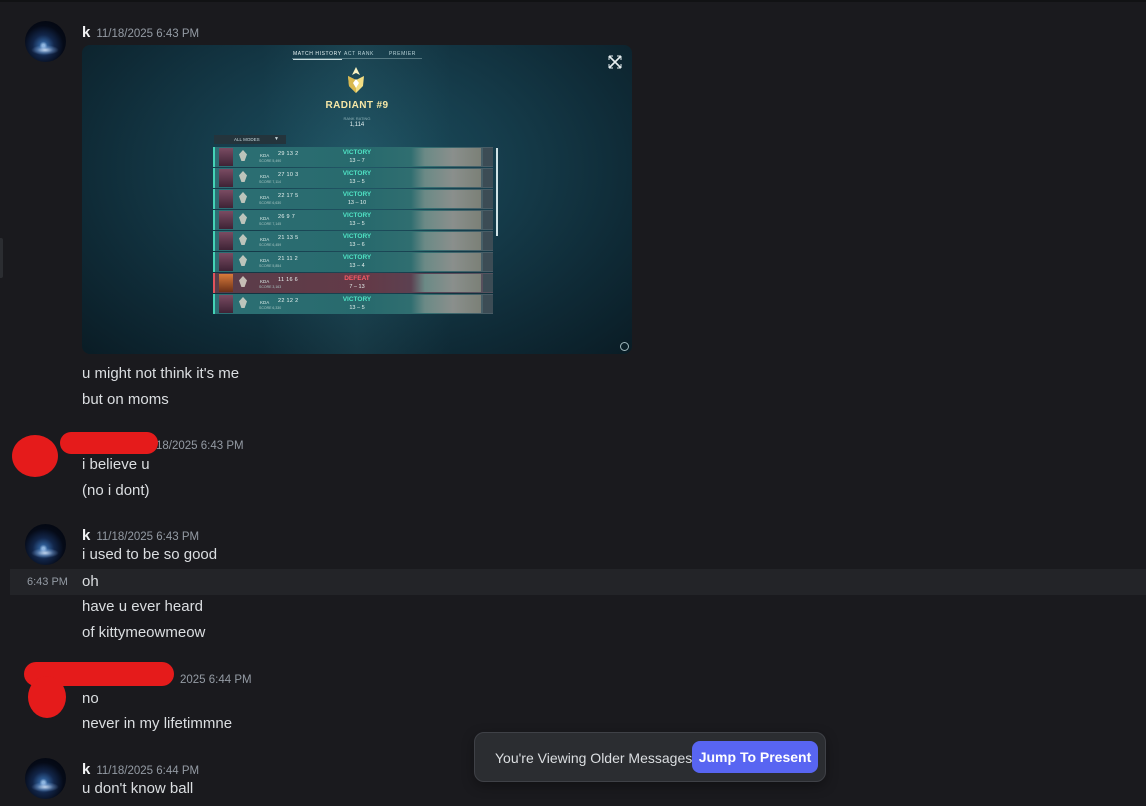 The image size is (1146, 806). Describe the element at coordinates (47, 582) in the screenshot. I see `hover-timestamp: 6:43 PM` at that location.